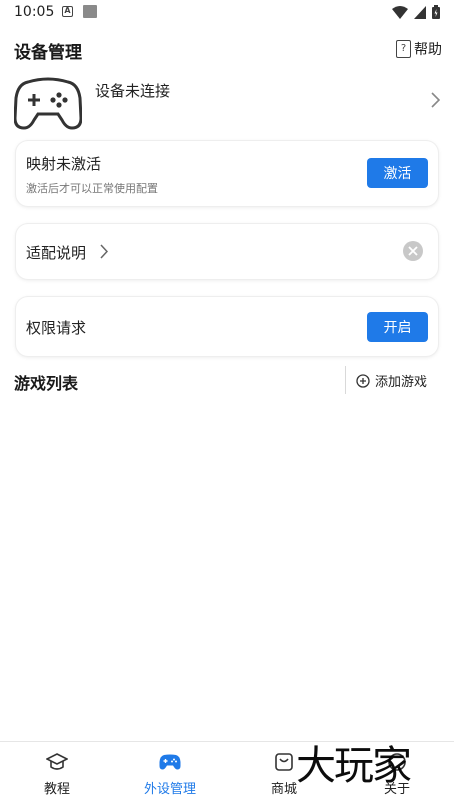 The height and width of the screenshot is (807, 454). I want to click on divider, so click(345, 380).